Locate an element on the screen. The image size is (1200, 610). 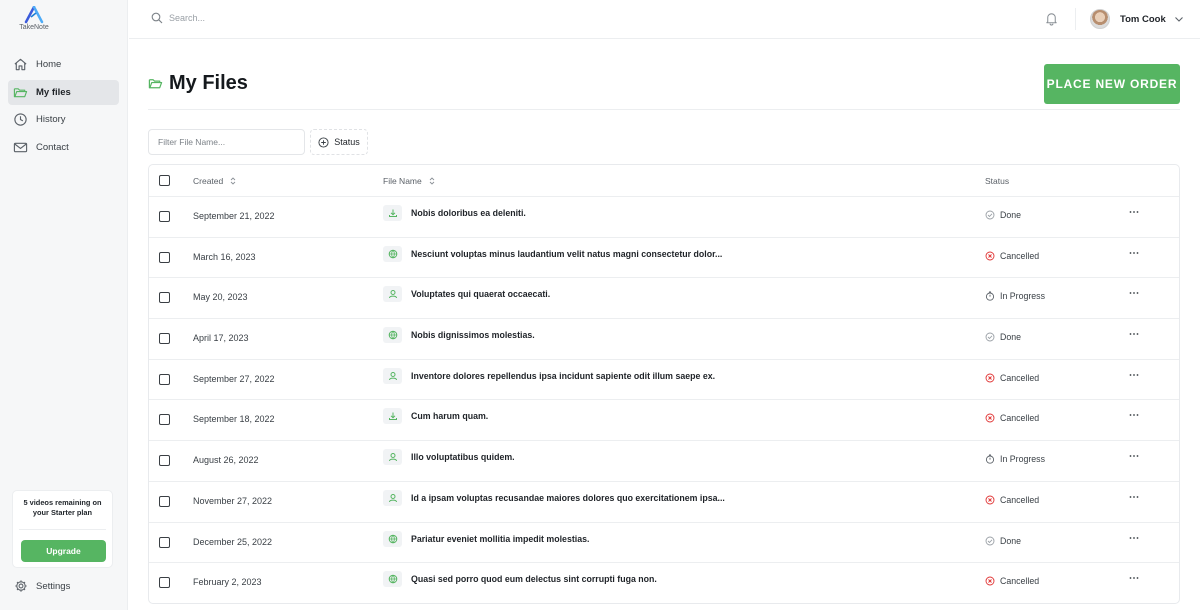
created-date: April 17, 2023 is located at coordinates (221, 338).